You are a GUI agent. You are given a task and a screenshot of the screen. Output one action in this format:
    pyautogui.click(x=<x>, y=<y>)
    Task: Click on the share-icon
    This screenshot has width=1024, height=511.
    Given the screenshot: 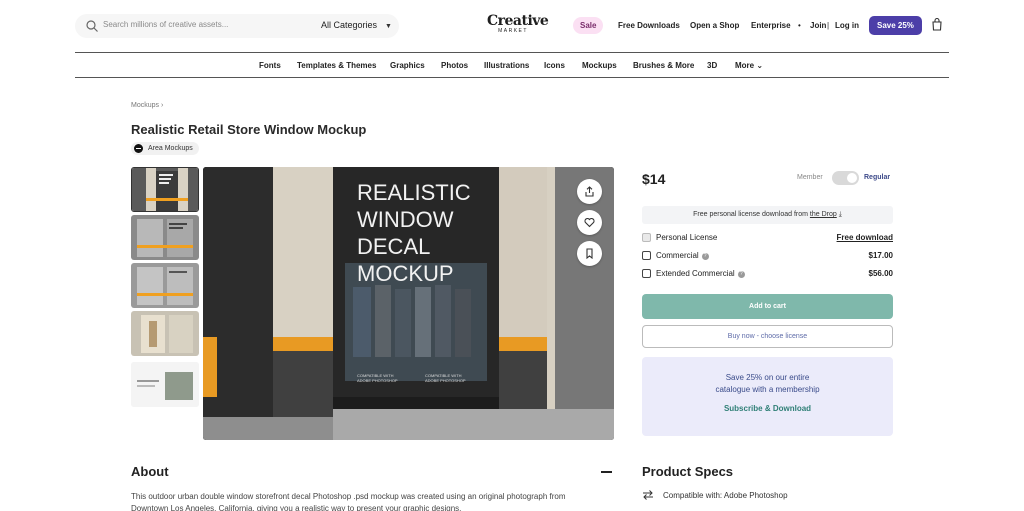 What is the action you would take?
    pyautogui.click(x=589, y=191)
    